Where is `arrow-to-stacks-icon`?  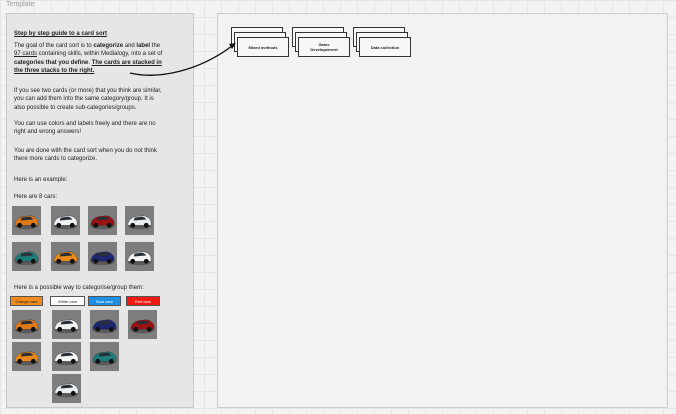
arrow-to-stacks-icon is located at coordinates (182, 59).